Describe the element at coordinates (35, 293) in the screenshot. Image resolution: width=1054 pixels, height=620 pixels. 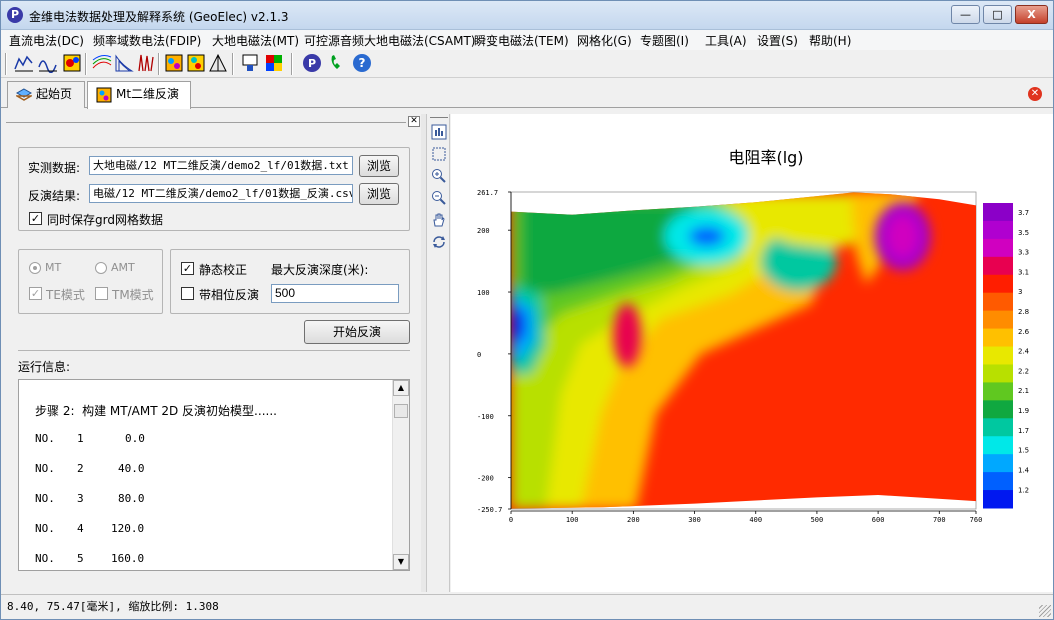
I see `te-mode-checkbox: ✓` at that location.